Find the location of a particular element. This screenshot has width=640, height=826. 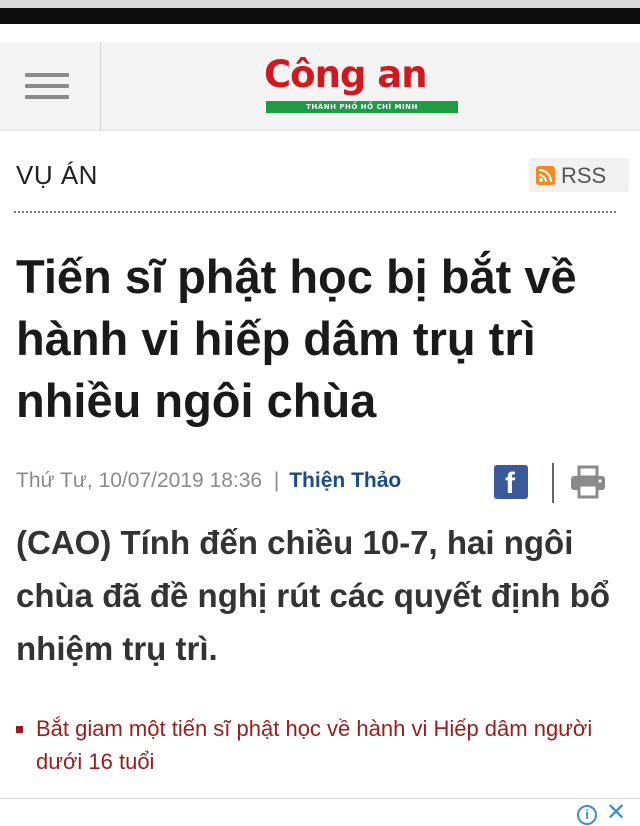

browser-top-bar is located at coordinates (320, 16).